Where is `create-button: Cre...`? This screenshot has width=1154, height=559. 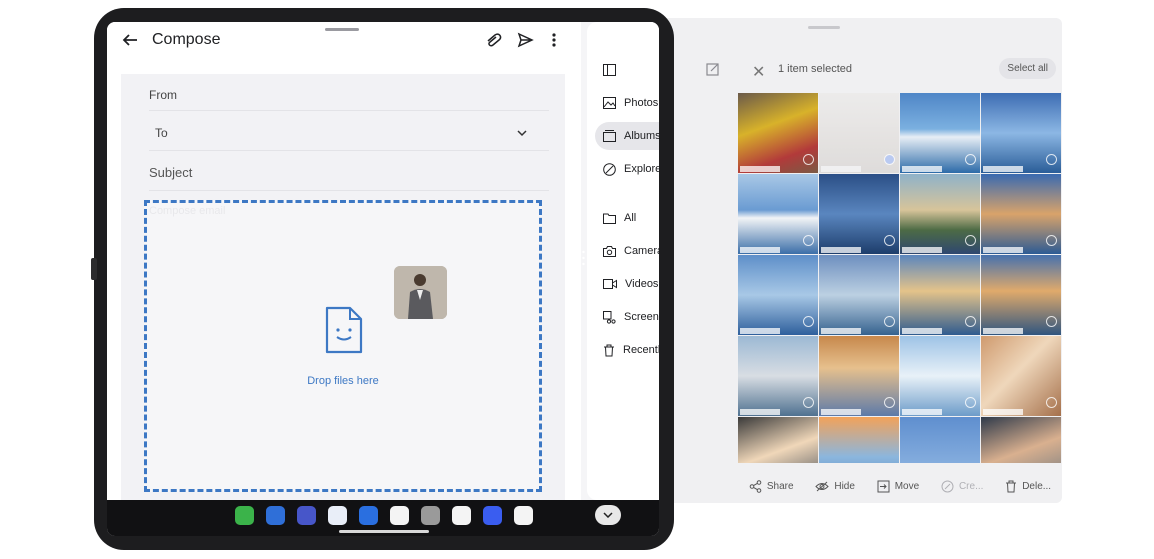
create-button: Cre... is located at coordinates (962, 486).